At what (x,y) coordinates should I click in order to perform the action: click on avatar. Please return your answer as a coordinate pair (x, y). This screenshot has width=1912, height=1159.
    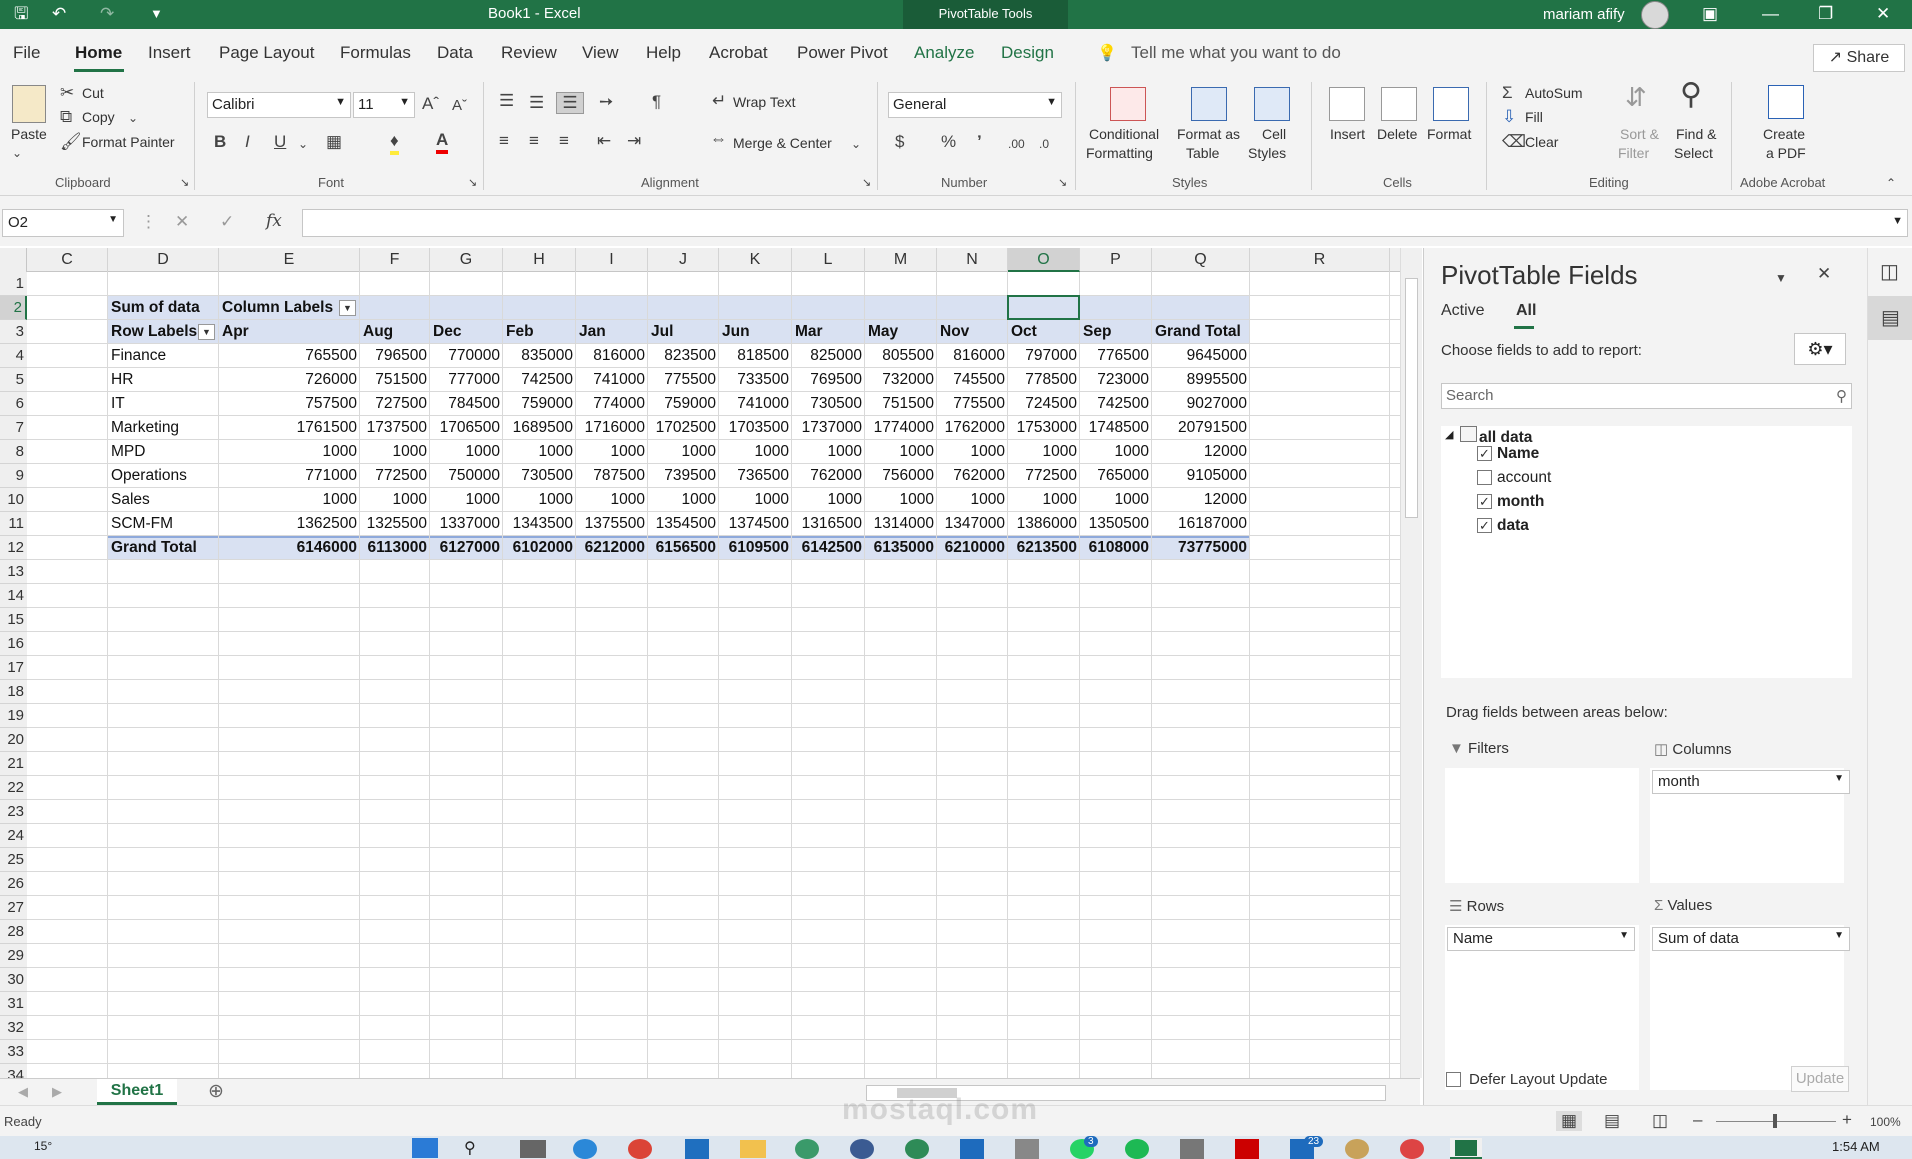
    Looking at the image, I should click on (1655, 15).